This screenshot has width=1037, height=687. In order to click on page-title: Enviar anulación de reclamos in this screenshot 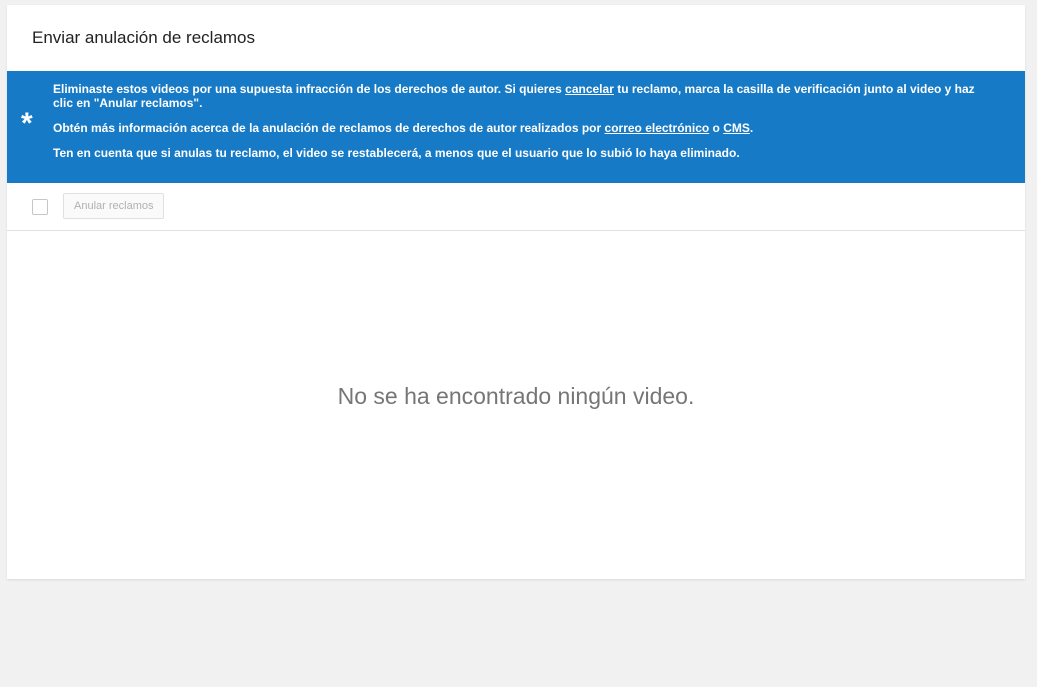, I will do `click(144, 37)`.